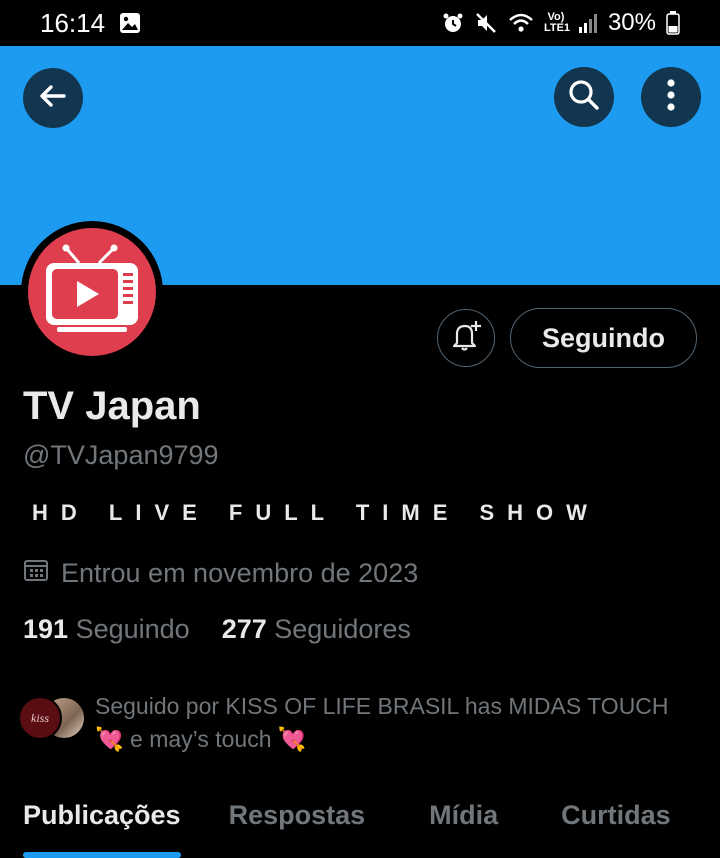  I want to click on joined-text: Entrou em novembro de 2023, so click(240, 573).